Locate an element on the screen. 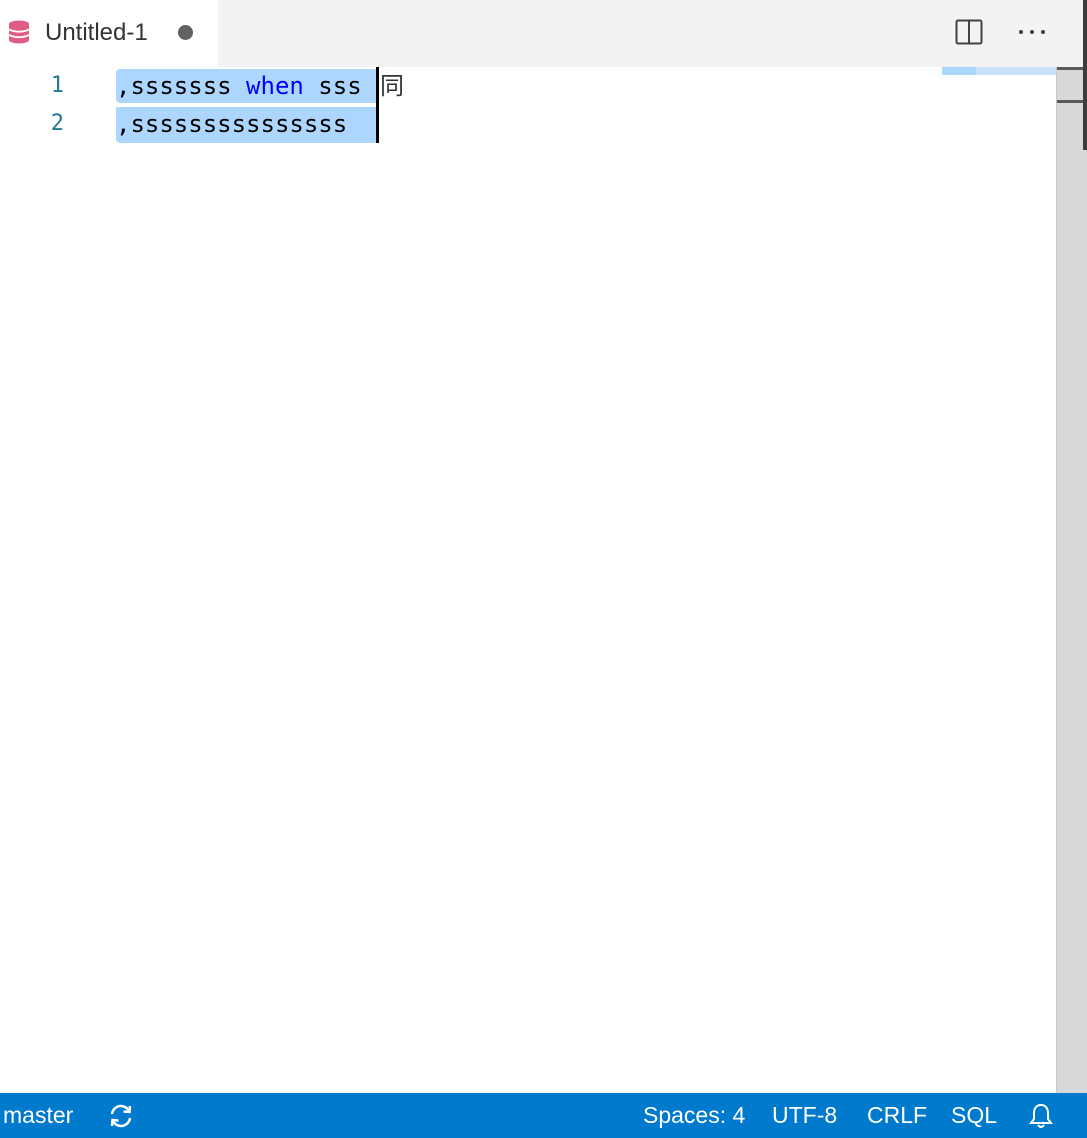 This screenshot has height=1138, width=1087. keyword-token: when is located at coordinates (275, 86).